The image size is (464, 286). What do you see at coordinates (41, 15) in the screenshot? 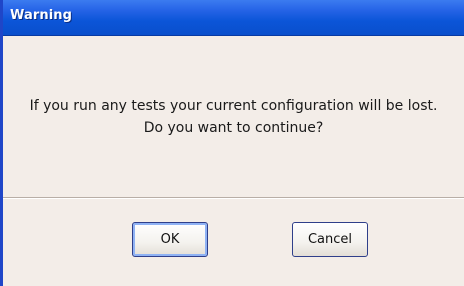
I see `dialog-title: Warning` at bounding box center [41, 15].